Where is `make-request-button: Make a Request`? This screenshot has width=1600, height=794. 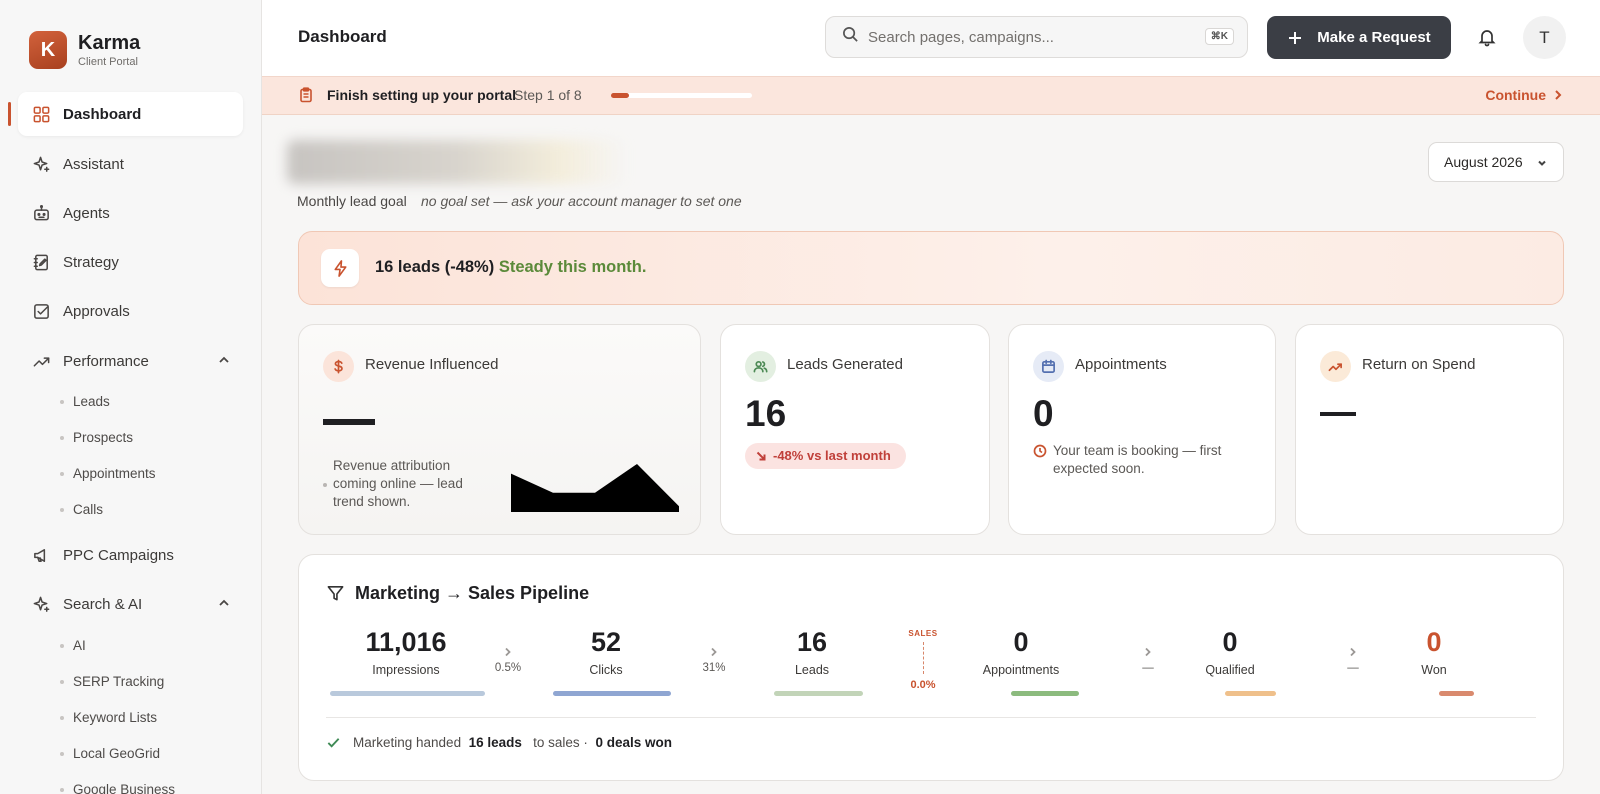
make-request-button: Make a Request is located at coordinates (1359, 37).